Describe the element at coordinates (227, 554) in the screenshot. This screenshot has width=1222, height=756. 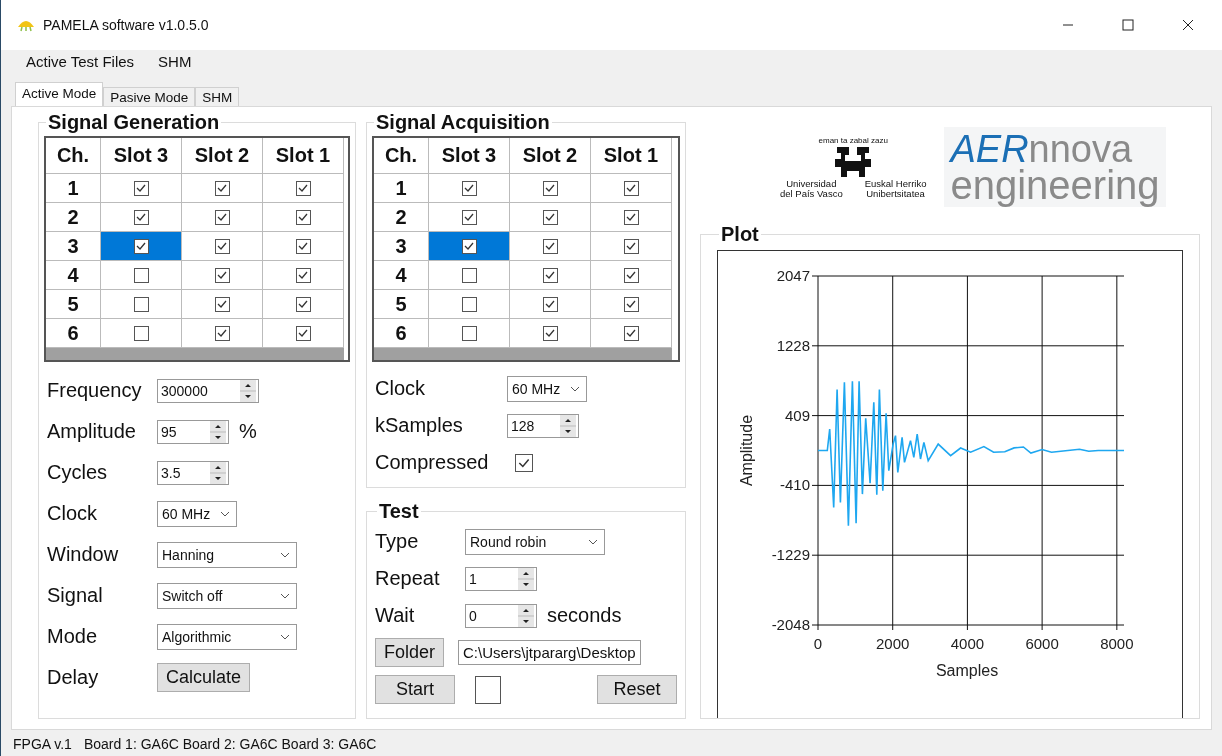
I see `dropdown: Hanning` at that location.